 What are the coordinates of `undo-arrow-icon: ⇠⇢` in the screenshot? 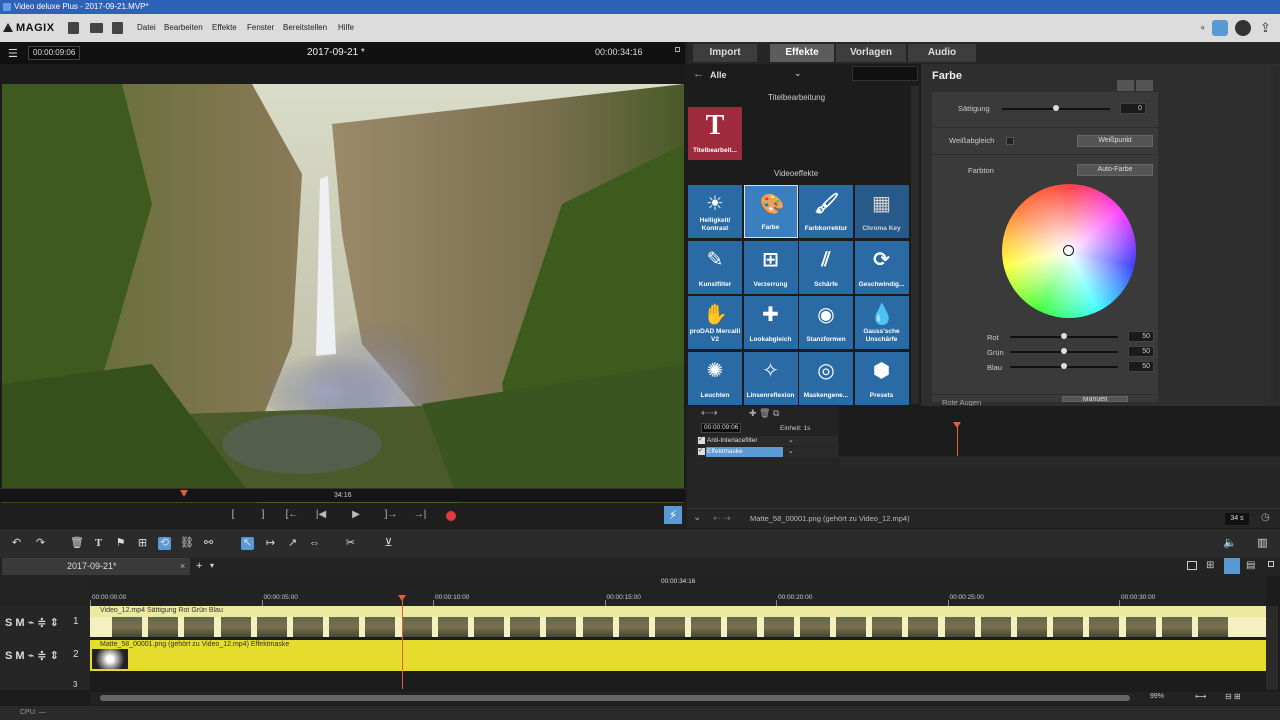 It's located at (709, 413).